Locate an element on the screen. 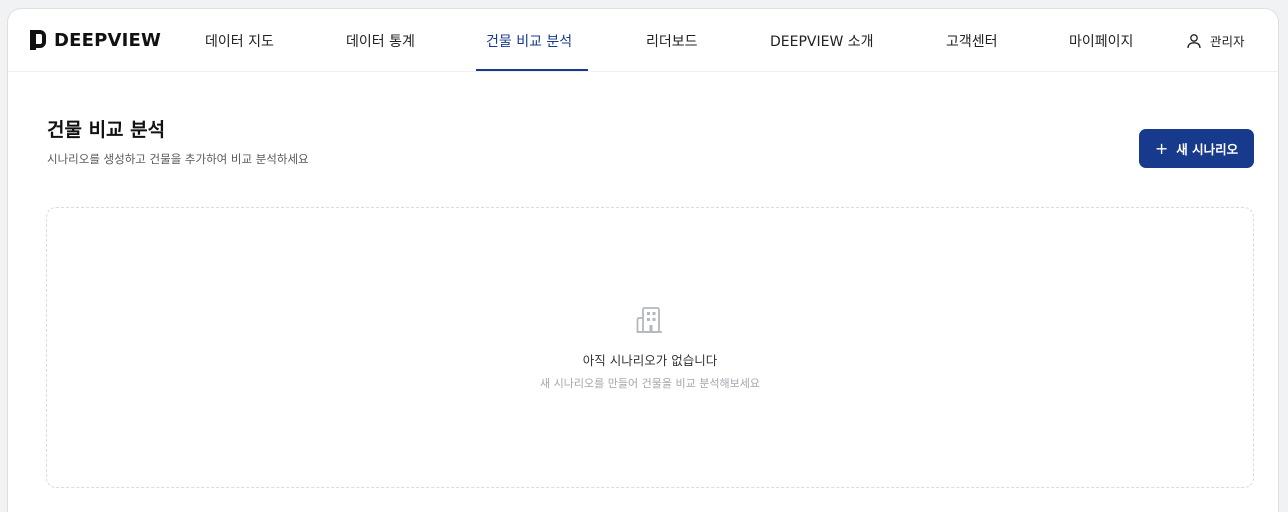 This screenshot has width=1288, height=512. empty-state-description: 새 시나리오를 만들어 건물을 비교 분석해보세요 is located at coordinates (650, 383).